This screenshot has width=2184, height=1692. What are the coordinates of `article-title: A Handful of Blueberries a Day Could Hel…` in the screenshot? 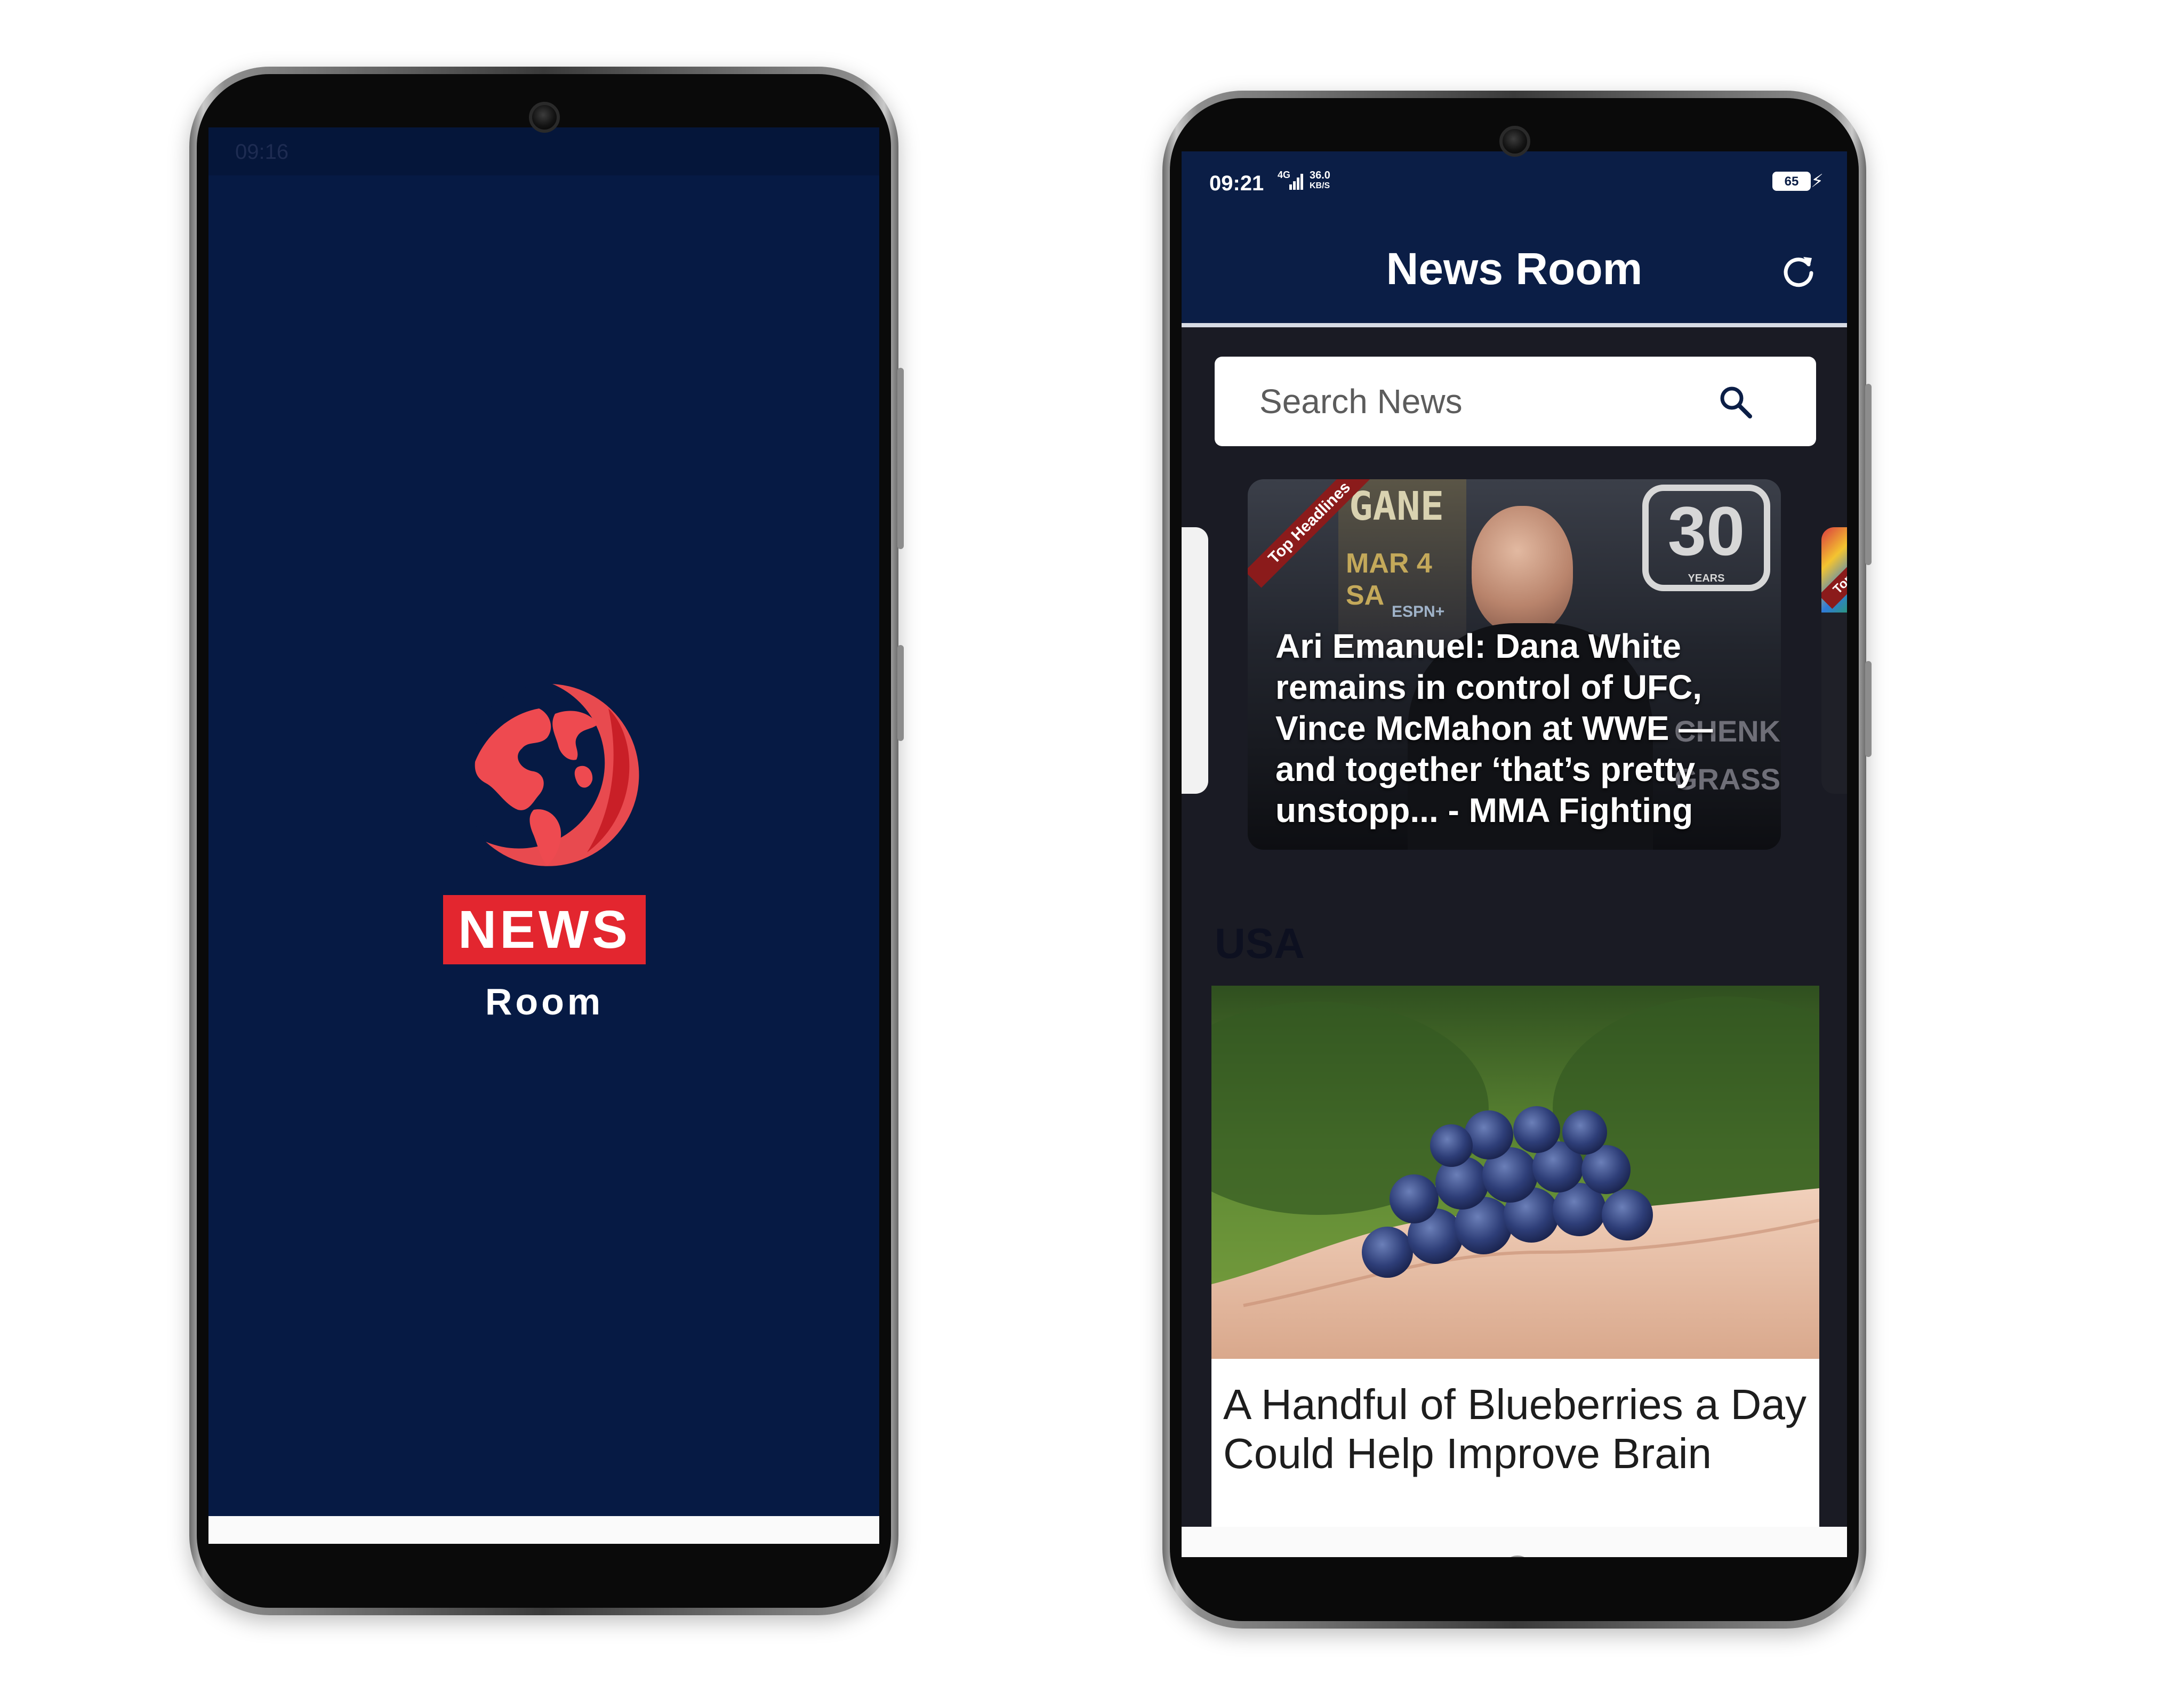 It's located at (1514, 1429).